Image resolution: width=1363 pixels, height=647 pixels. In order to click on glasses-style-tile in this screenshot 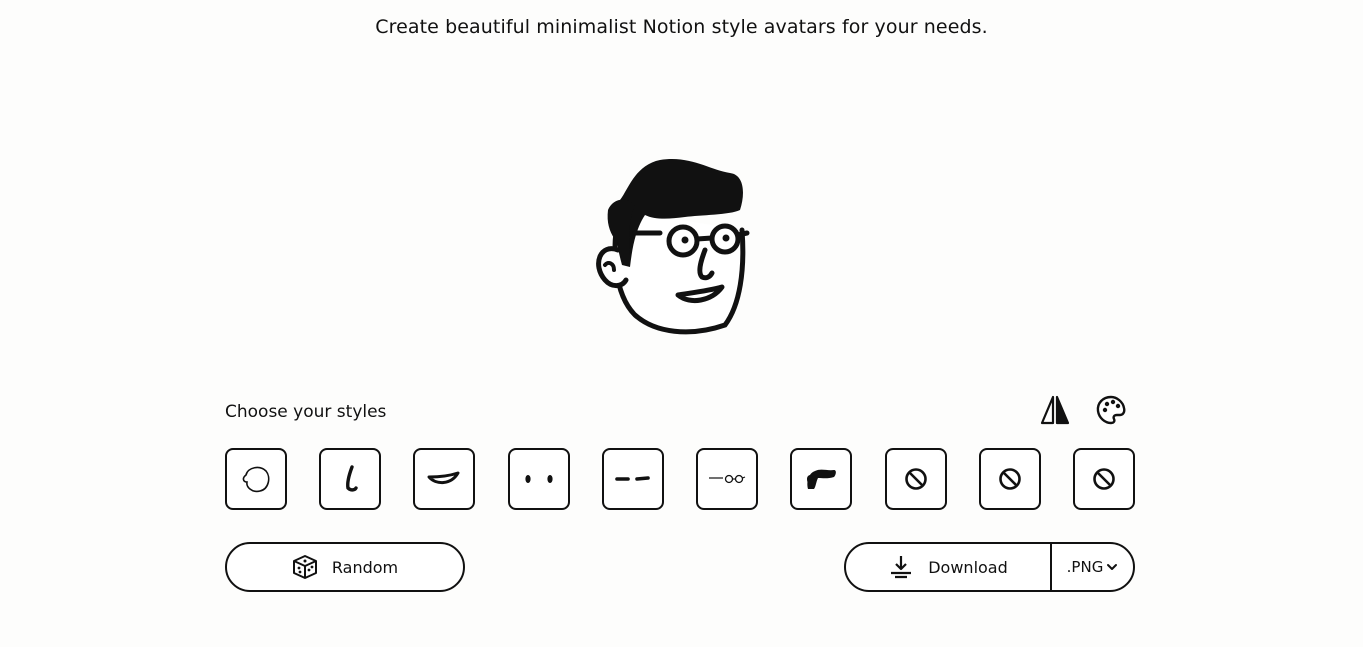, I will do `click(727, 479)`.